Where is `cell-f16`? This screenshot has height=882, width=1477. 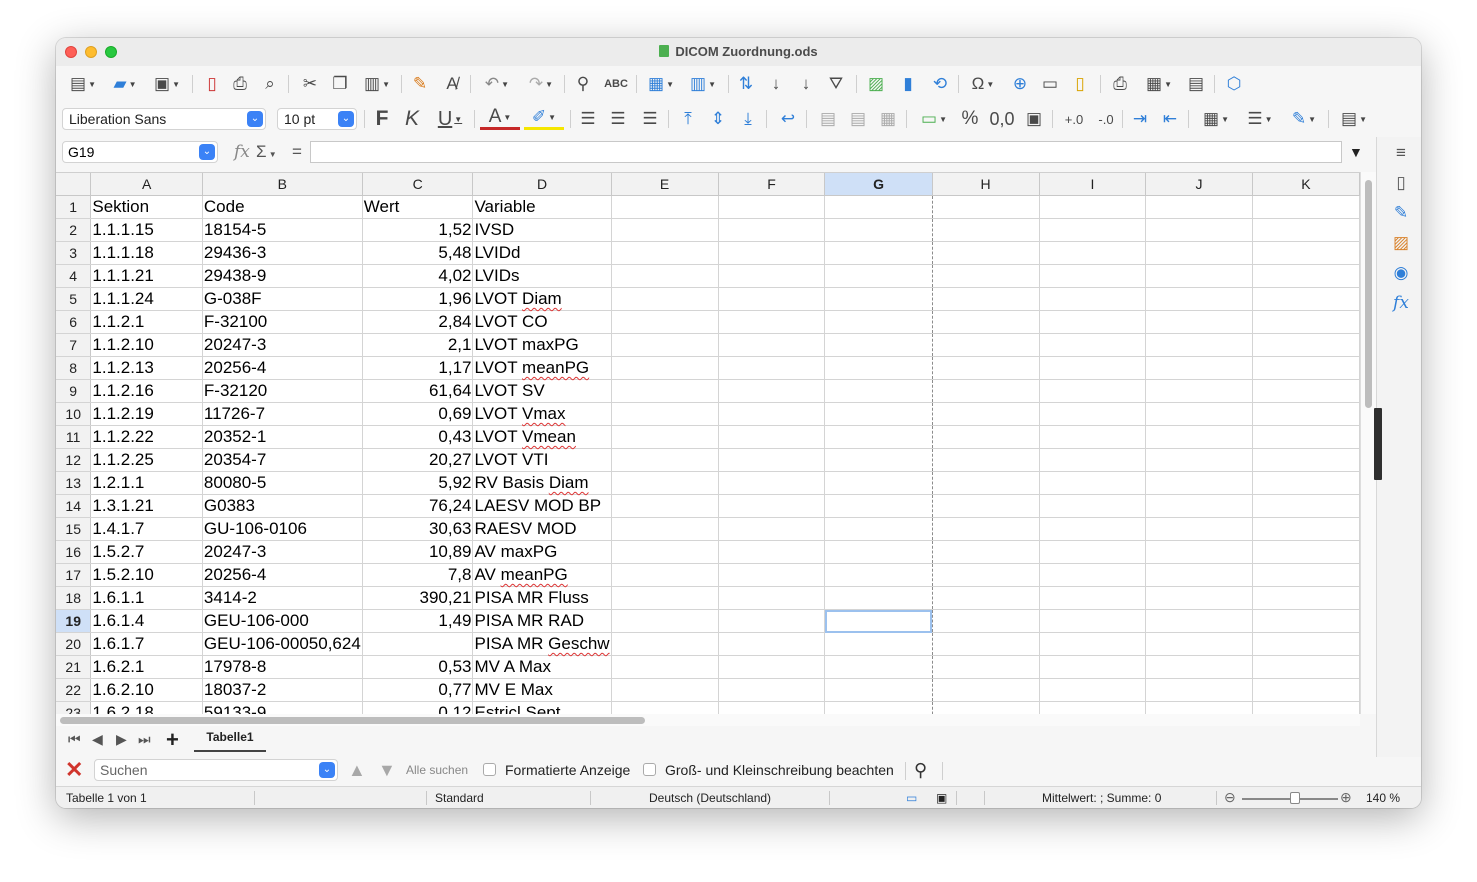
cell-f16 is located at coordinates (772, 552).